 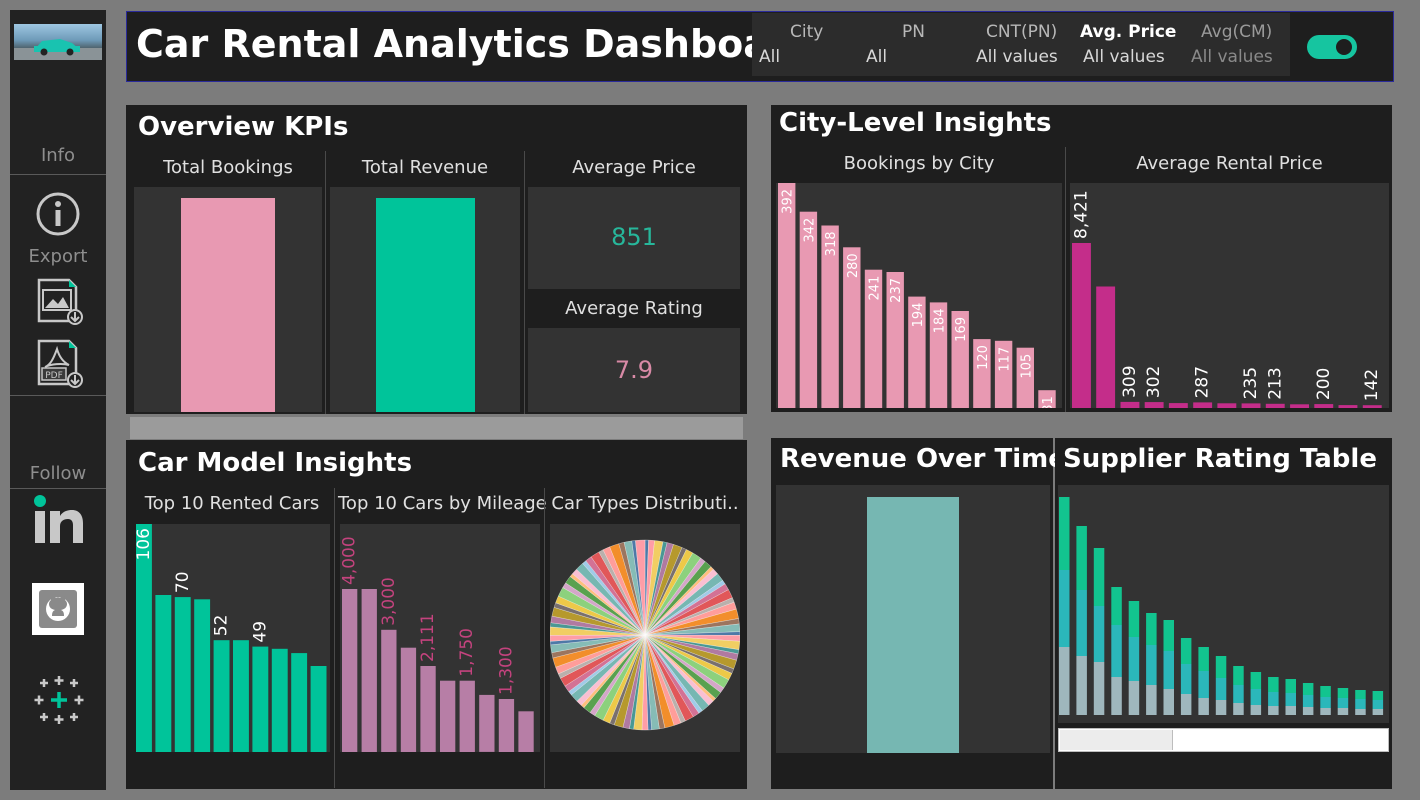 I want to click on tableau-icon, so click(x=59, y=702).